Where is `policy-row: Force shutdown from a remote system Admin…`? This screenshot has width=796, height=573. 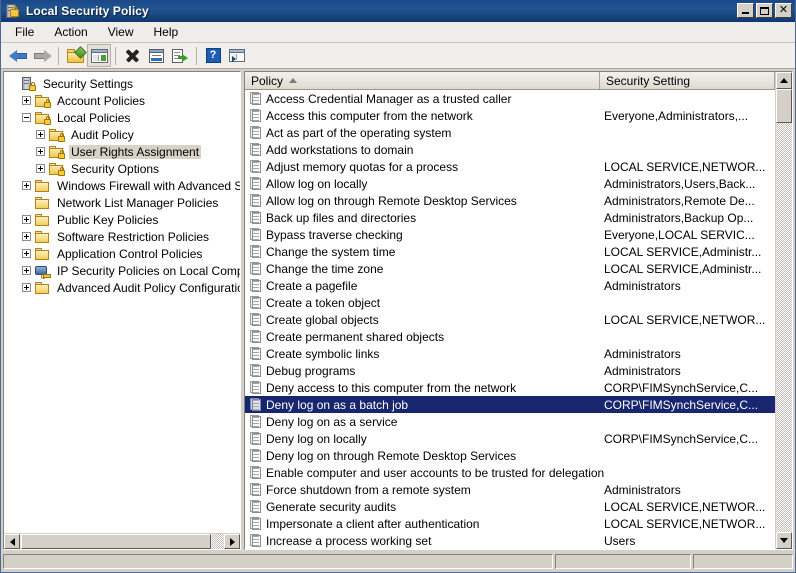 policy-row: Force shutdown from a remote system Admin… is located at coordinates (510, 489).